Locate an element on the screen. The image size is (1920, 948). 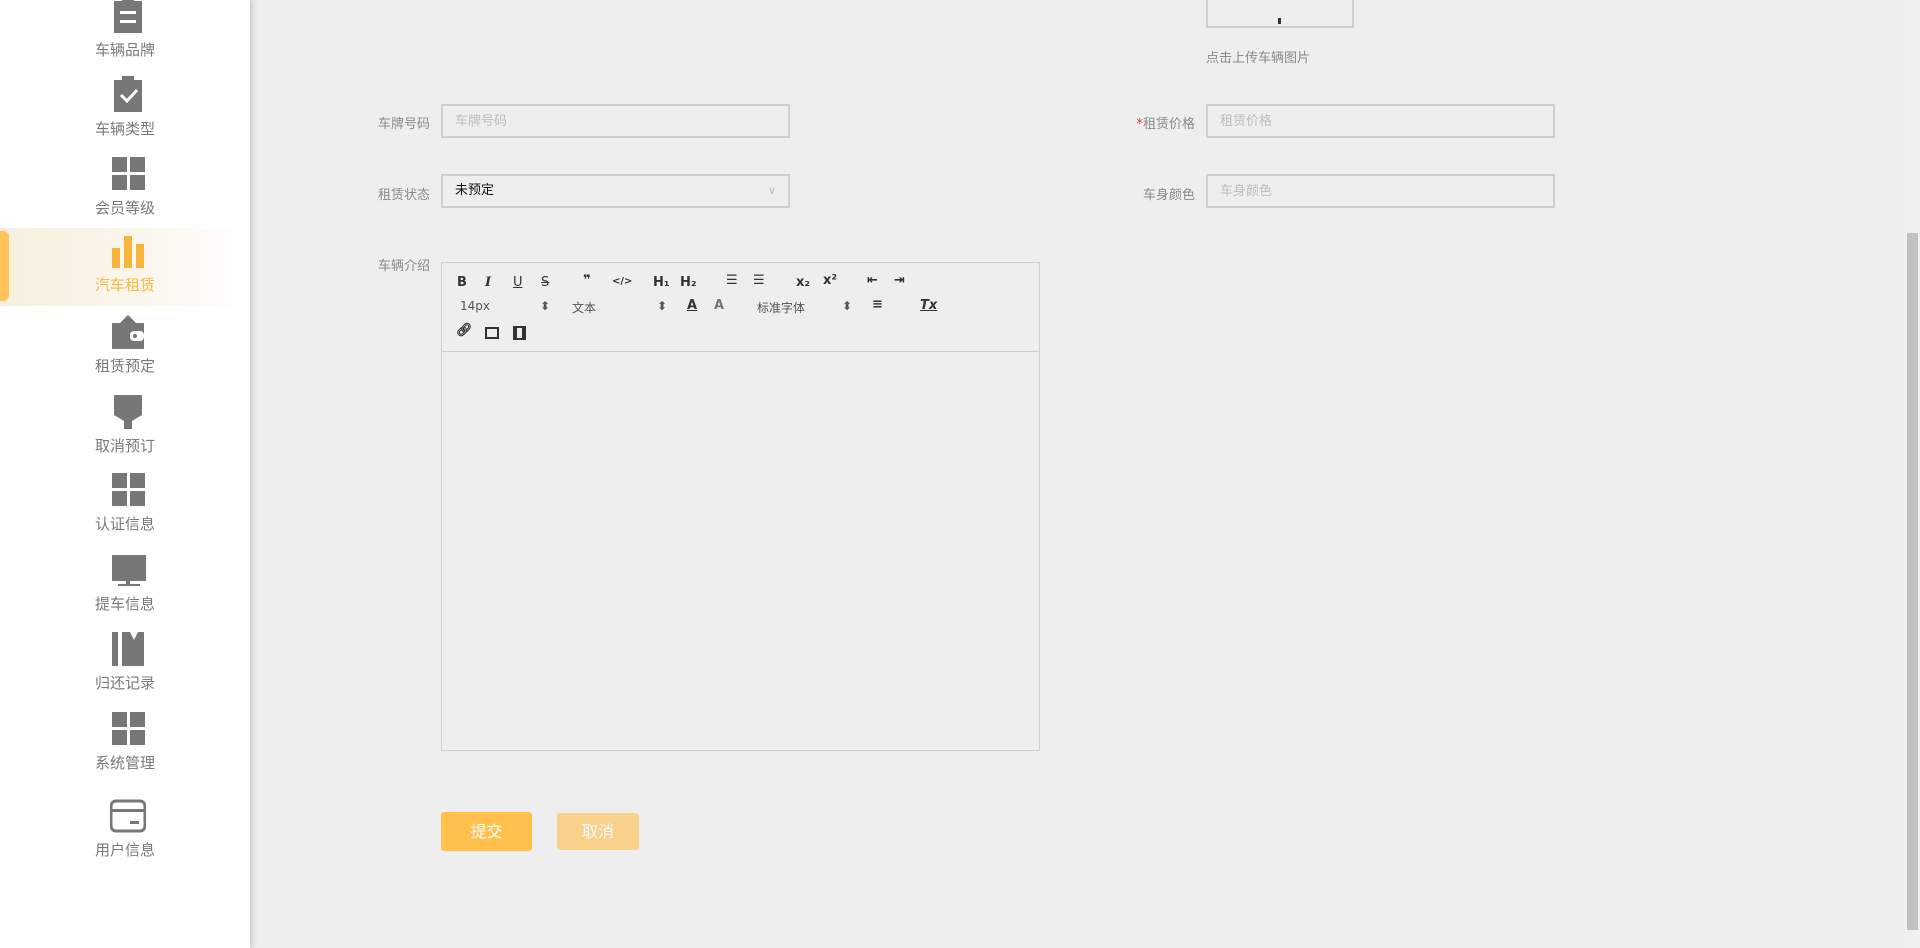
sidebar-item-7: 提车信息 is located at coordinates (125, 586).